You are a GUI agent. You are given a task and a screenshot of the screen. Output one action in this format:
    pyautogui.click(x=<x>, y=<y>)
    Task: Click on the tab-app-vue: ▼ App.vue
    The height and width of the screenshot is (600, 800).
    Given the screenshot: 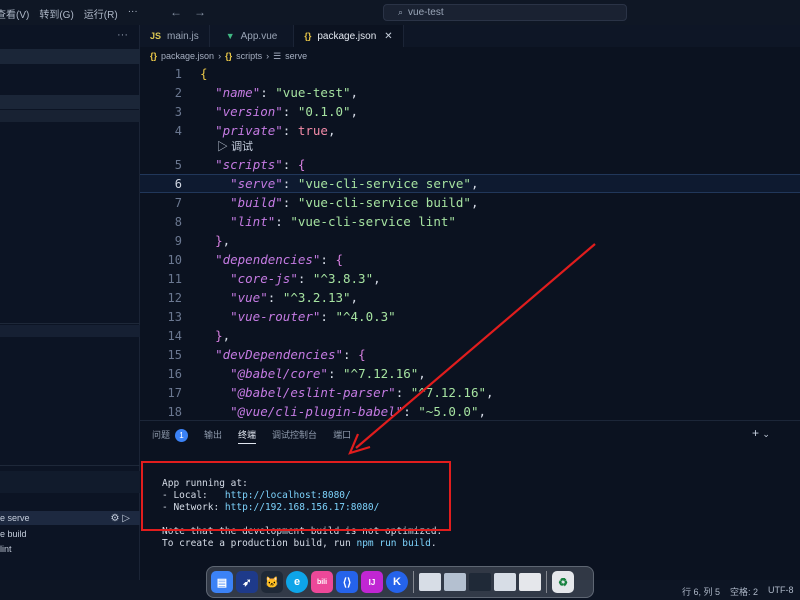 What is the action you would take?
    pyautogui.click(x=252, y=36)
    